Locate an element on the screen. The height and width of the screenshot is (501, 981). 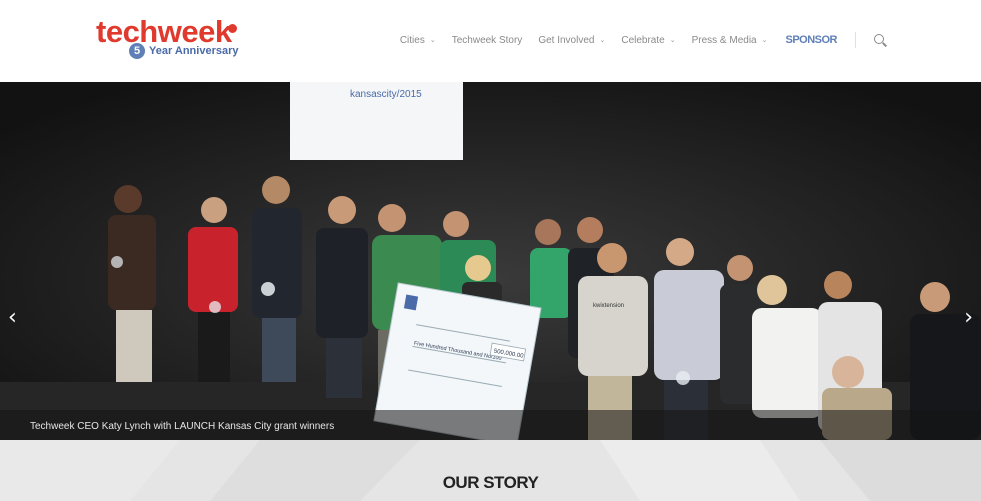
nav-item-celebrate: Celebrate ⌄ is located at coordinates (648, 40).